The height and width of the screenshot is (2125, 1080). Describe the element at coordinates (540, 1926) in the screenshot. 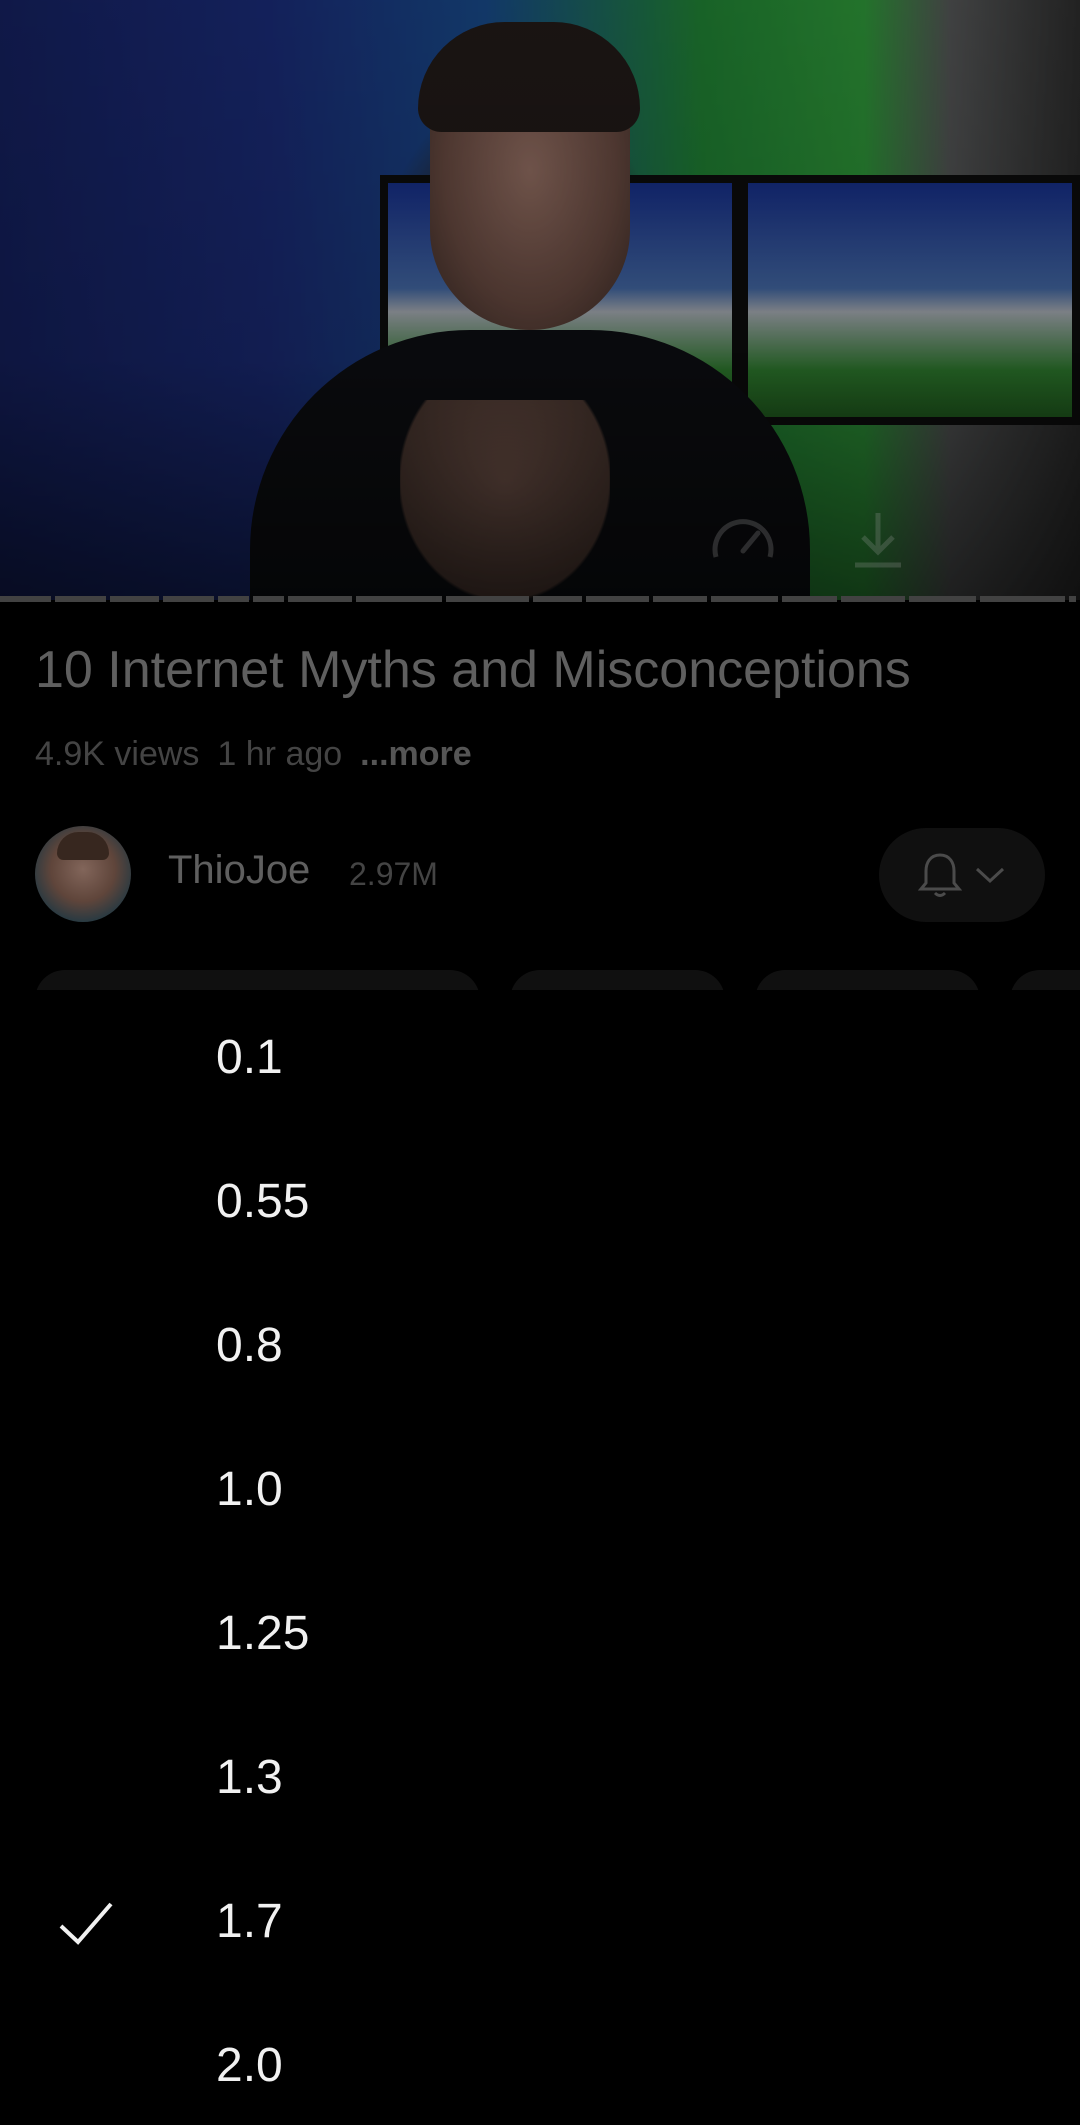

I see `speed-option-1-7: 1.7` at that location.